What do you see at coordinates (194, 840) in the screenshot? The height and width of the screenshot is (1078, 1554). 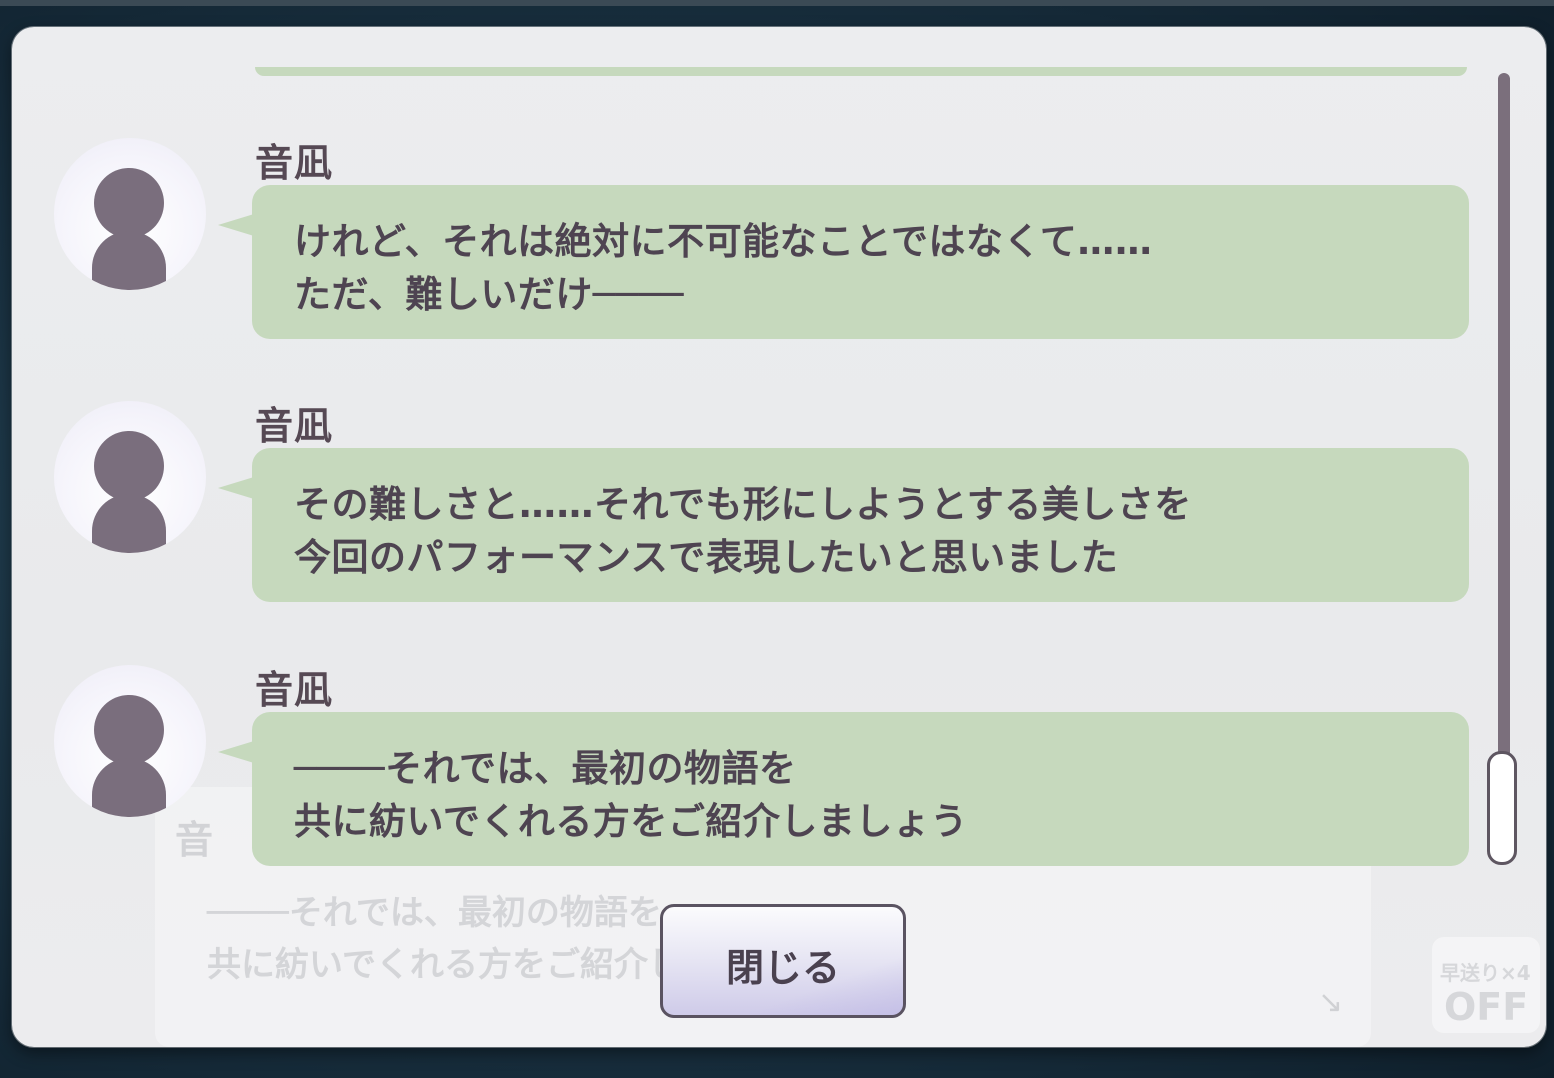 I see `background-dialog-speaker: 音` at bounding box center [194, 840].